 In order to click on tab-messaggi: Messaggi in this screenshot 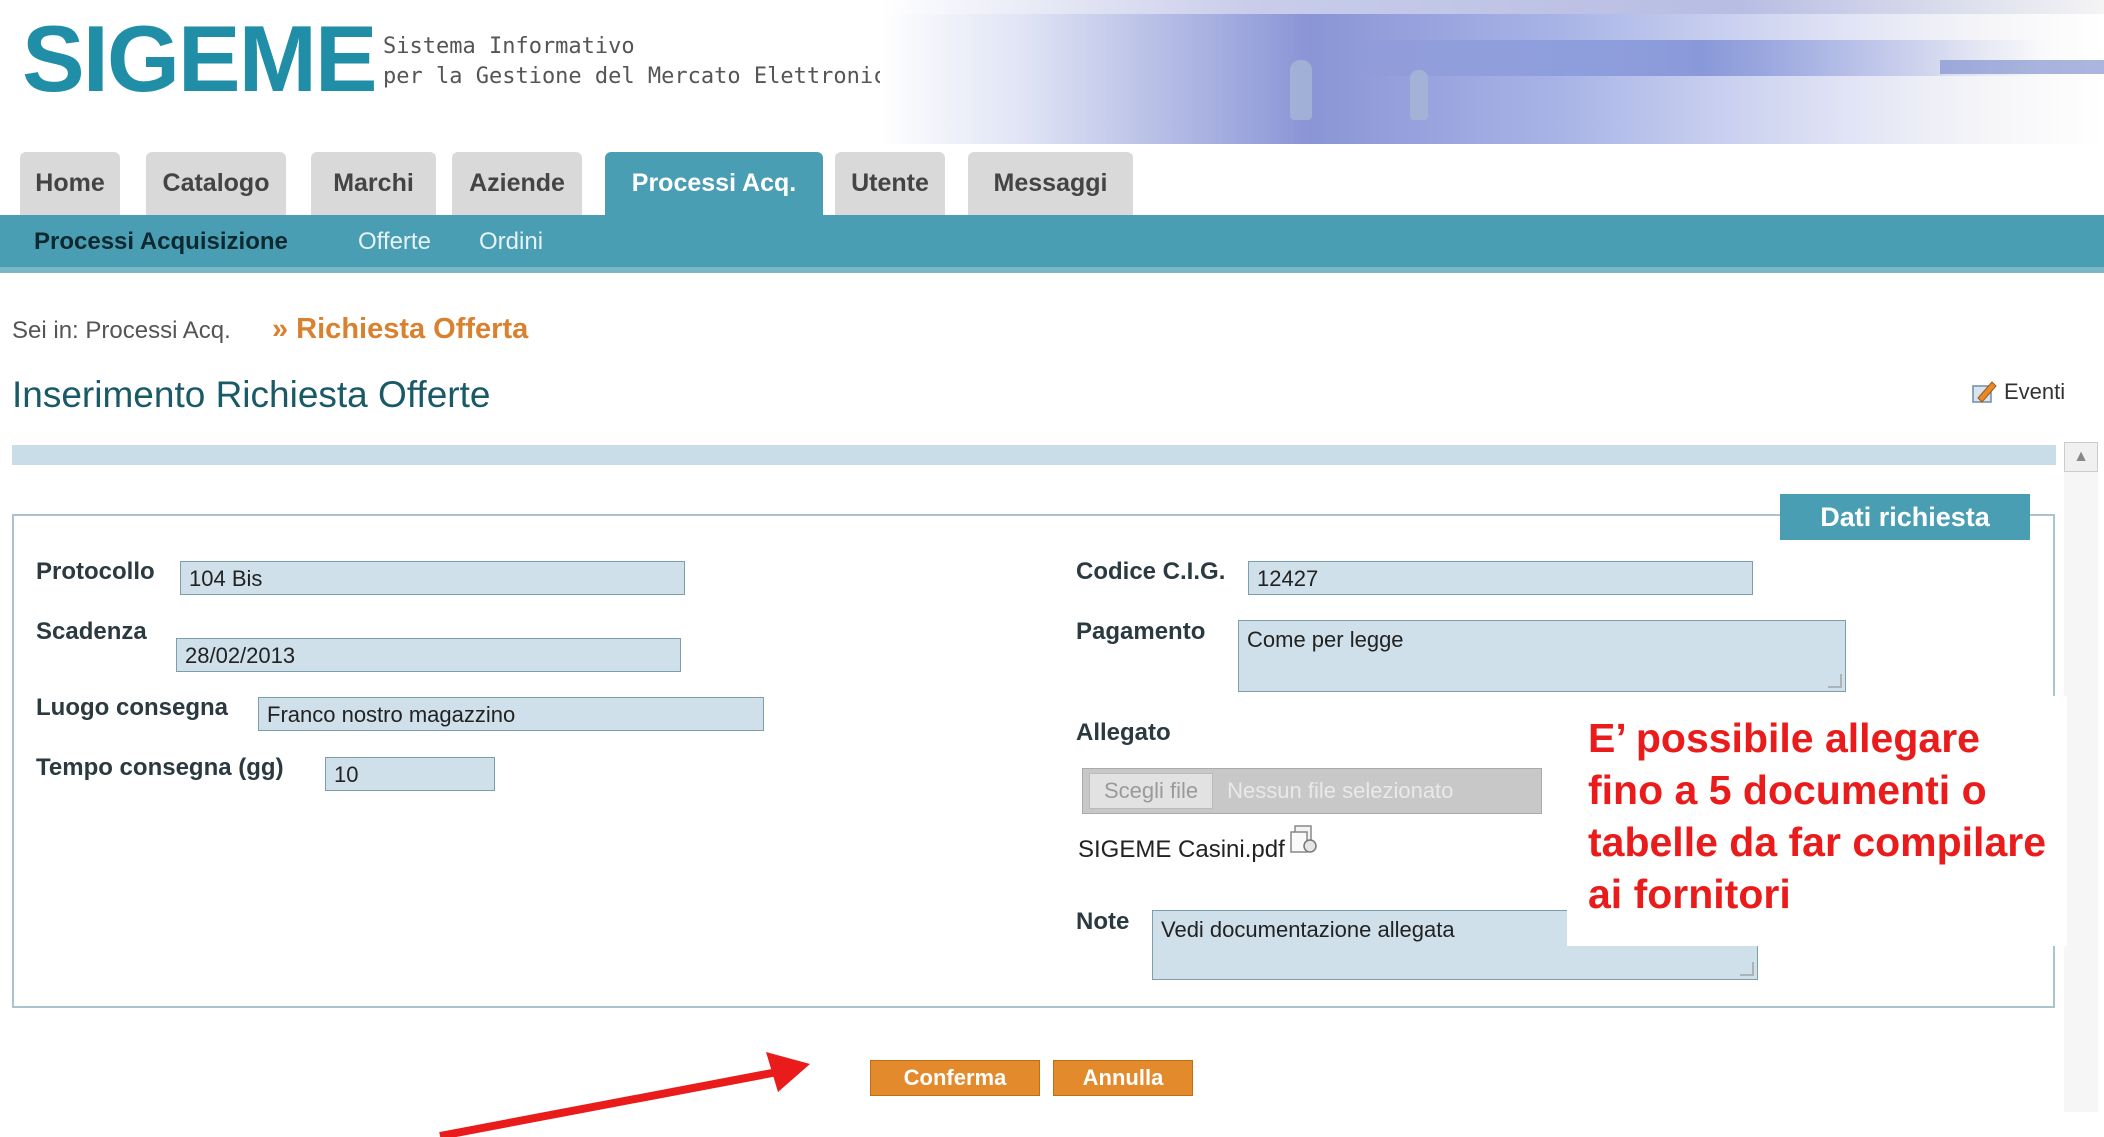, I will do `click(1050, 183)`.